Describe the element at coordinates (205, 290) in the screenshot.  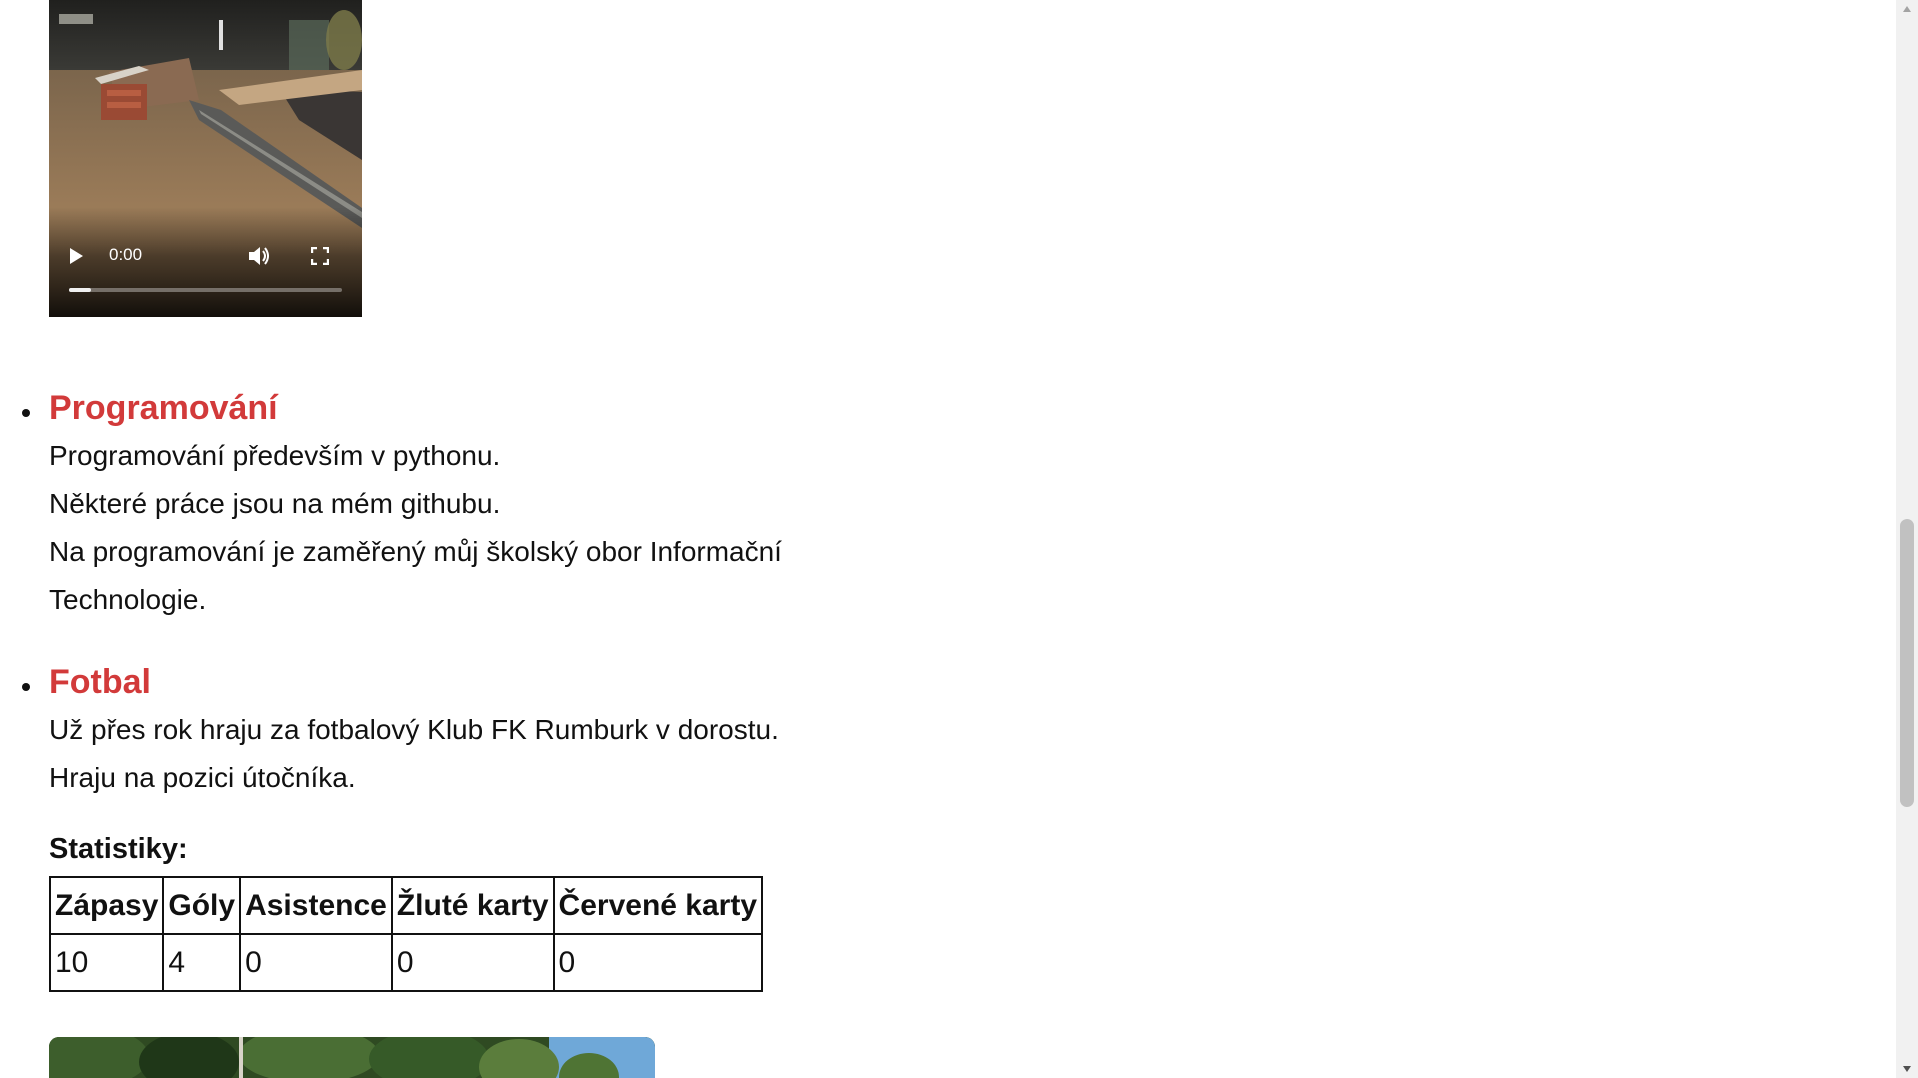
I see `video-progress-bar` at that location.